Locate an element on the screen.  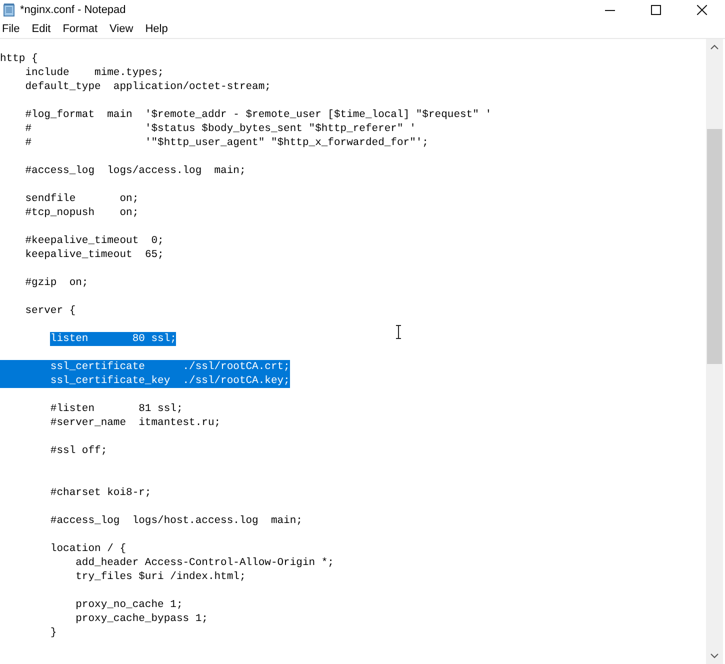
code-line: try_files $uri /index.html; is located at coordinates (161, 577).